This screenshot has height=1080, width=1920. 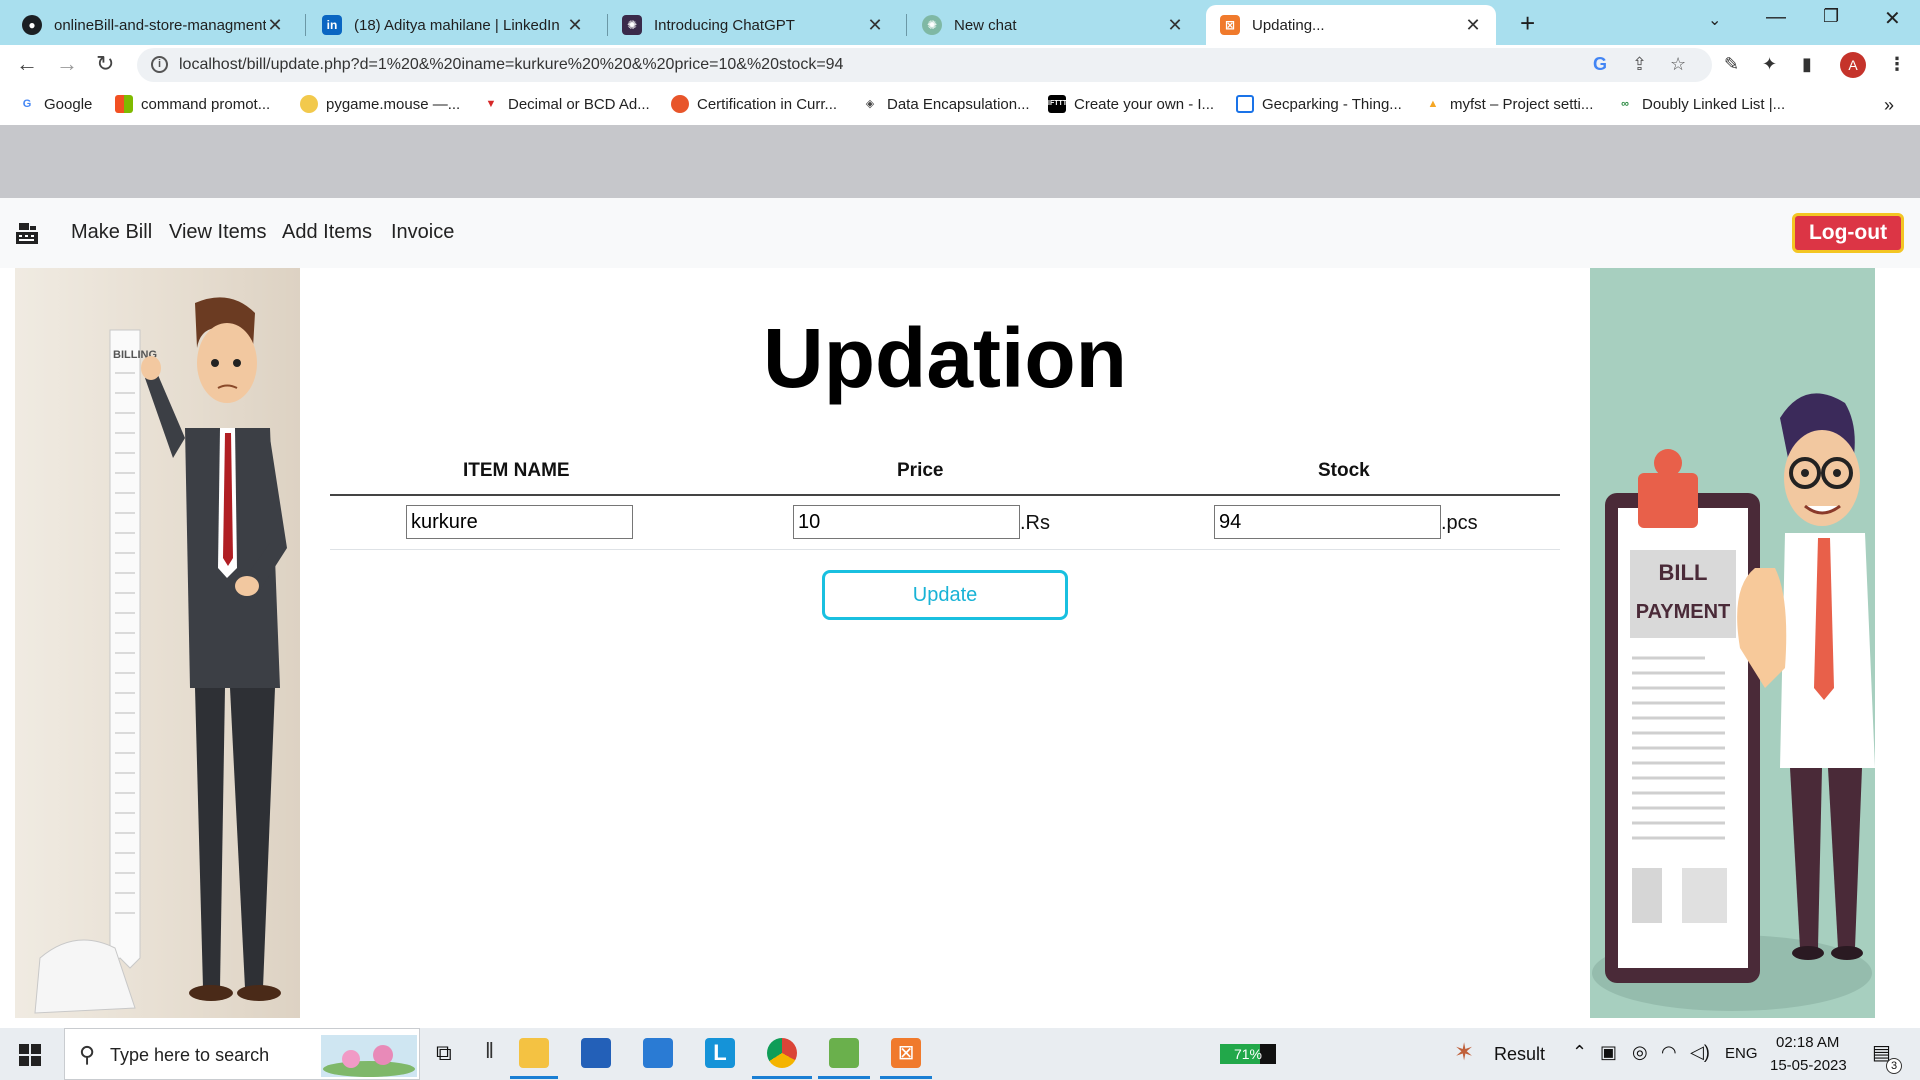 I want to click on volume-icon: ◁), so click(x=1700, y=1052).